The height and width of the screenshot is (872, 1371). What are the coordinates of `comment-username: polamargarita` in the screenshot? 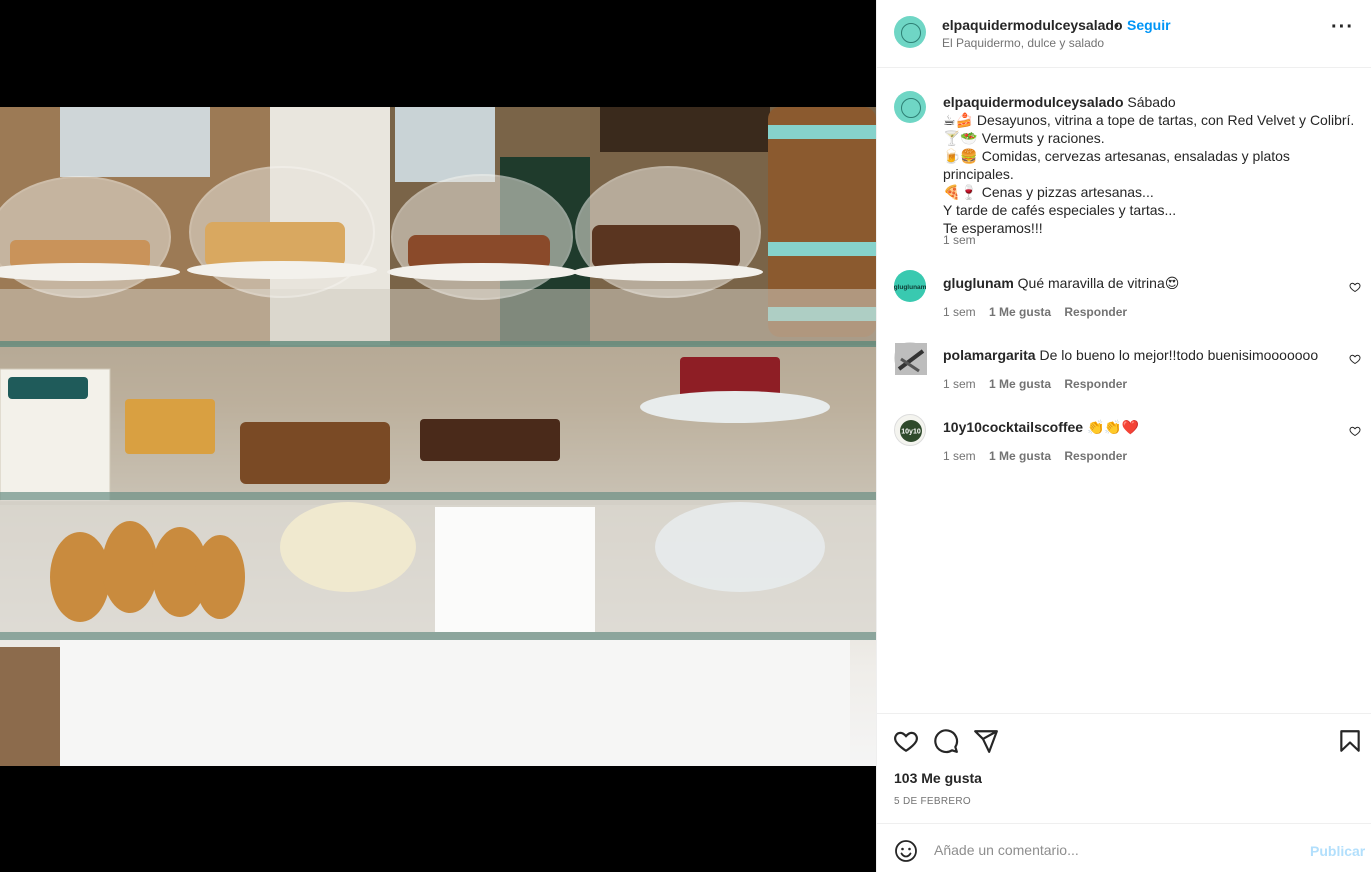 It's located at (989, 355).